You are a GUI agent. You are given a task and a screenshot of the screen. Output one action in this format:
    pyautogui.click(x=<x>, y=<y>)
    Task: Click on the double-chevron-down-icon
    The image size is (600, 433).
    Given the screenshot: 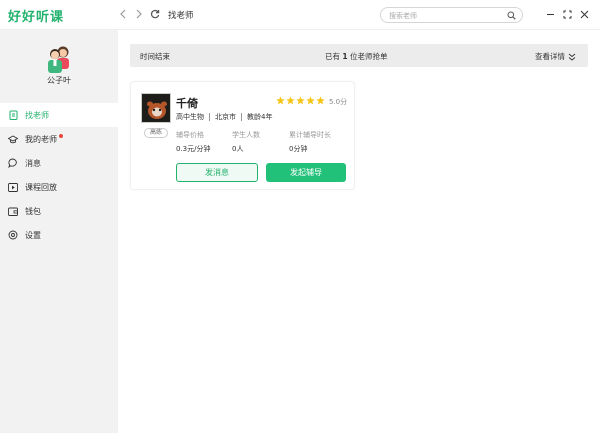 What is the action you would take?
    pyautogui.click(x=572, y=57)
    